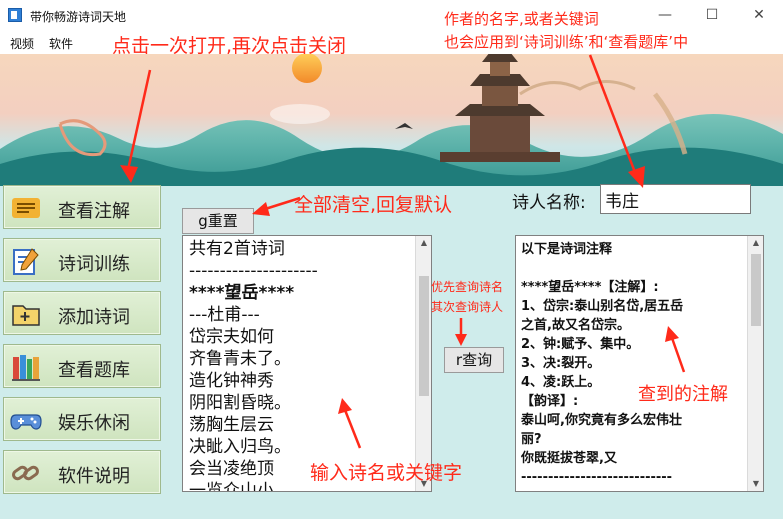 The width and height of the screenshot is (783, 519). What do you see at coordinates (386, 473) in the screenshot?
I see `input-hint-annotation: 输入诗名或关键字` at bounding box center [386, 473].